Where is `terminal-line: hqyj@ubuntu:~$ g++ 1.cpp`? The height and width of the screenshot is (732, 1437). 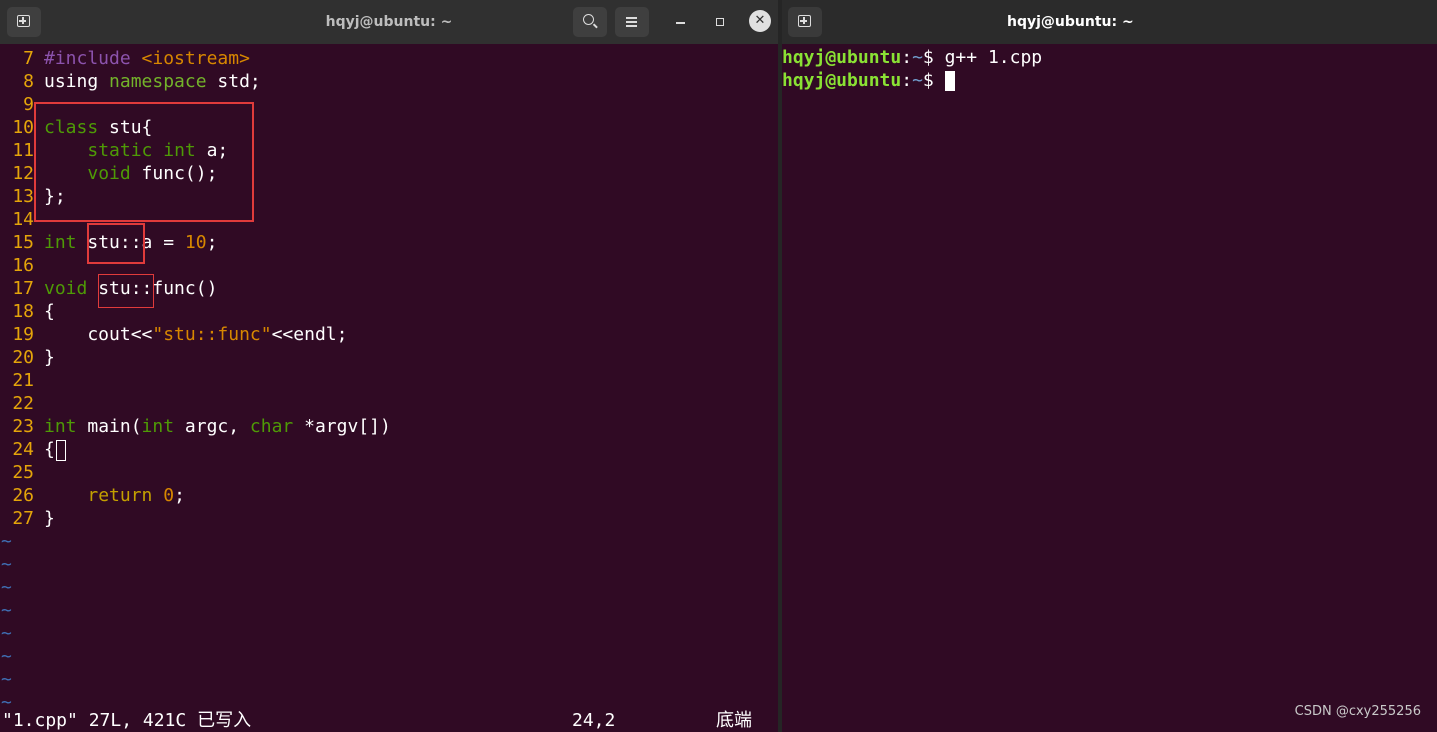
terminal-line: hqyj@ubuntu:~$ g++ 1.cpp is located at coordinates (912, 57).